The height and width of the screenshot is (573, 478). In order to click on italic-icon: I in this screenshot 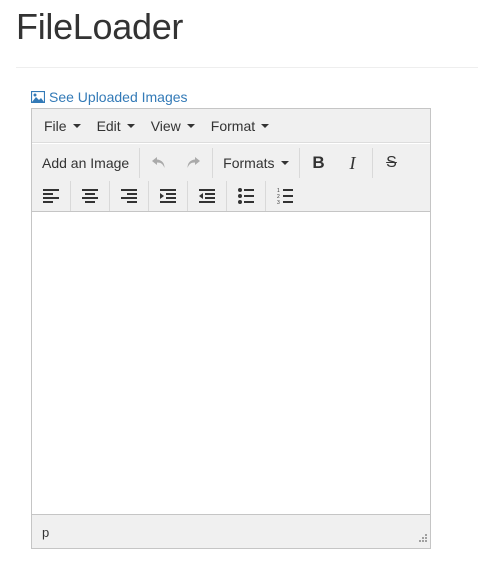, I will do `click(352, 162)`.